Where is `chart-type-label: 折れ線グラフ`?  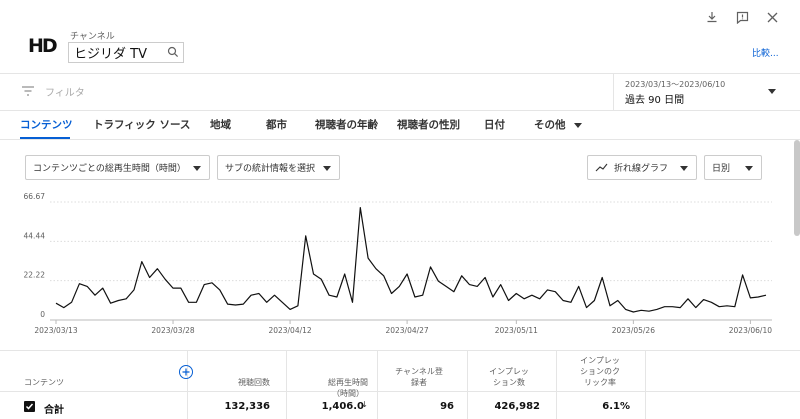 chart-type-label: 折れ線グラフ is located at coordinates (641, 169).